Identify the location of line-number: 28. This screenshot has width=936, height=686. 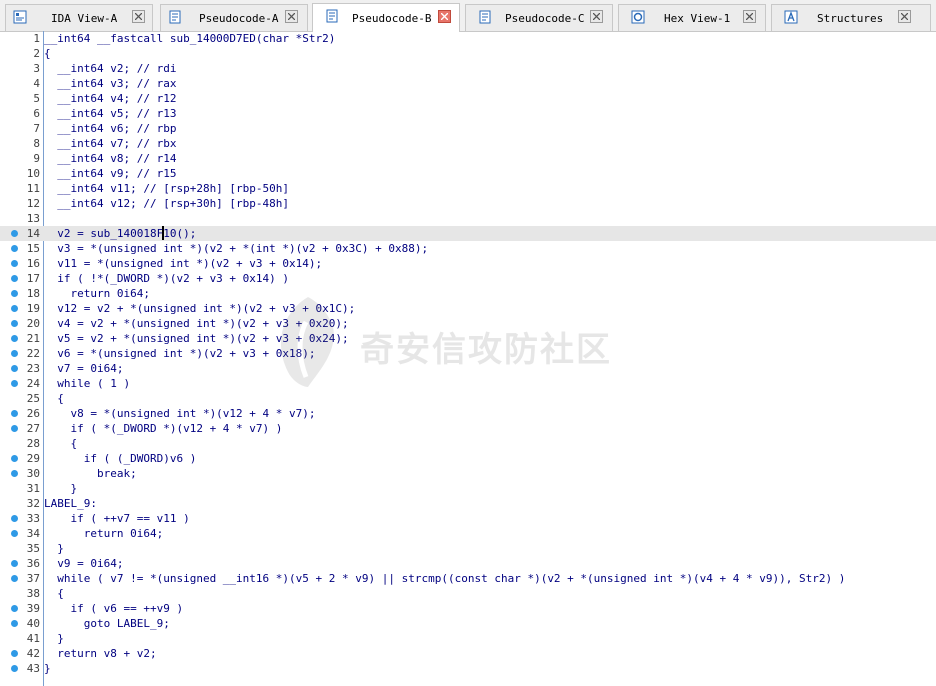
(33, 443).